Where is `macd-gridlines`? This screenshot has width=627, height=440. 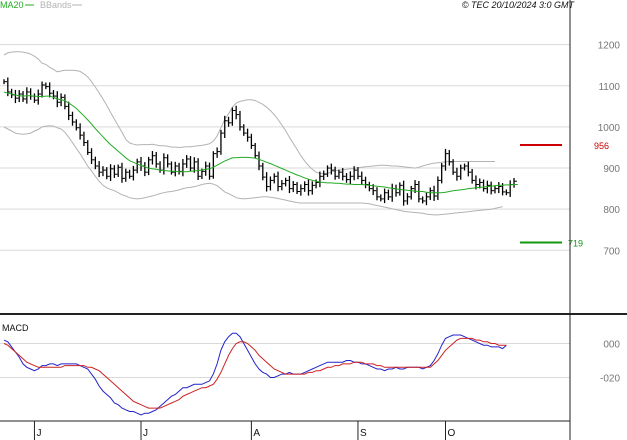
macd-gridlines is located at coordinates (285, 360).